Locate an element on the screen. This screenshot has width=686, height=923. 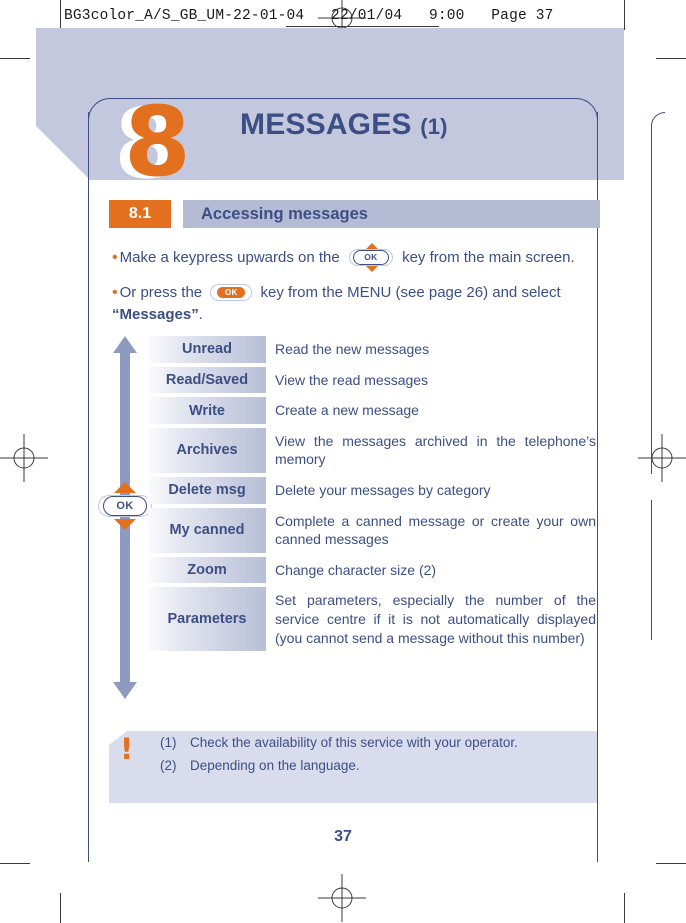
table-row: Write Create a new message is located at coordinates (372, 410).